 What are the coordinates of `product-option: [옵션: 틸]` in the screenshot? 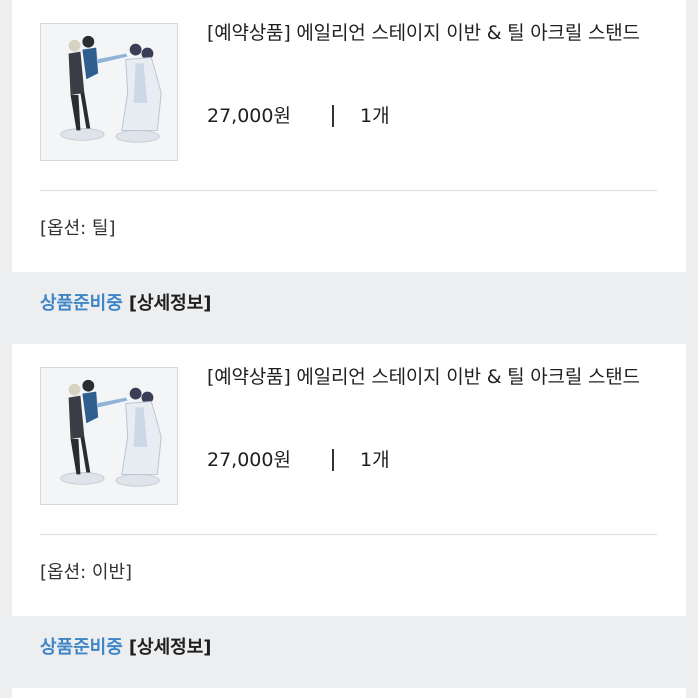 It's located at (78, 228).